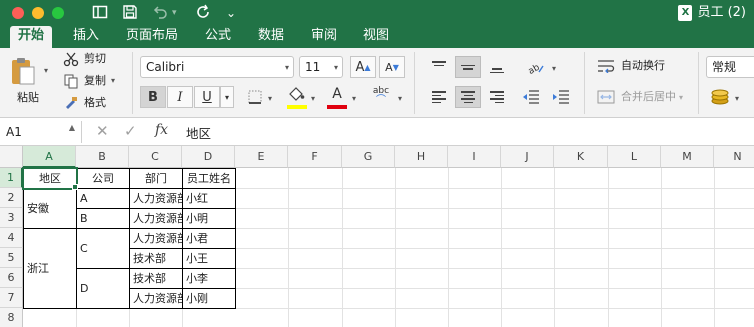  Describe the element at coordinates (581, 157) in the screenshot. I see `column-header-k: K` at that location.